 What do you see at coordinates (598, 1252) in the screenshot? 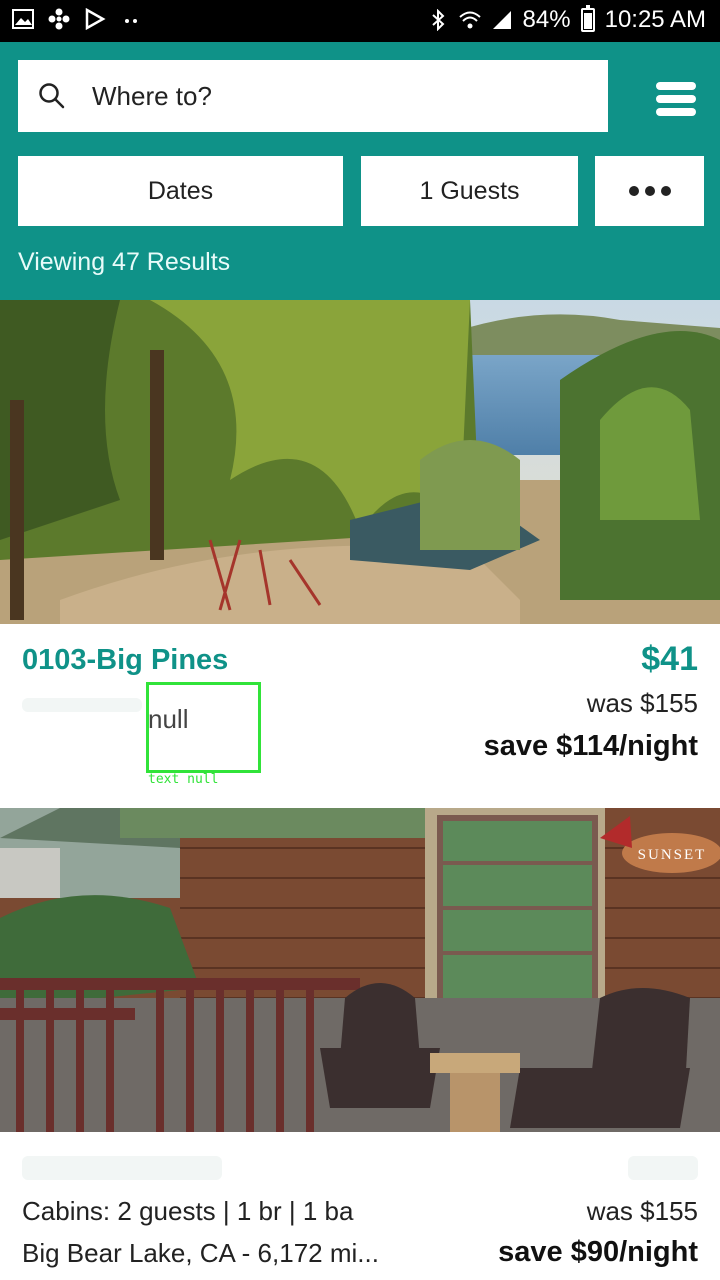
I see `savings-text: save $90/night` at bounding box center [598, 1252].